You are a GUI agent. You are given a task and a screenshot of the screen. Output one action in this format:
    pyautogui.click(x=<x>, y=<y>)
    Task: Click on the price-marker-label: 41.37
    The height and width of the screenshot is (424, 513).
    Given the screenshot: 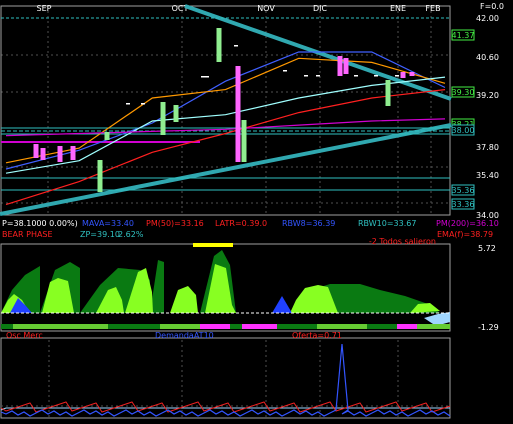 What is the action you would take?
    pyautogui.click(x=463, y=35)
    